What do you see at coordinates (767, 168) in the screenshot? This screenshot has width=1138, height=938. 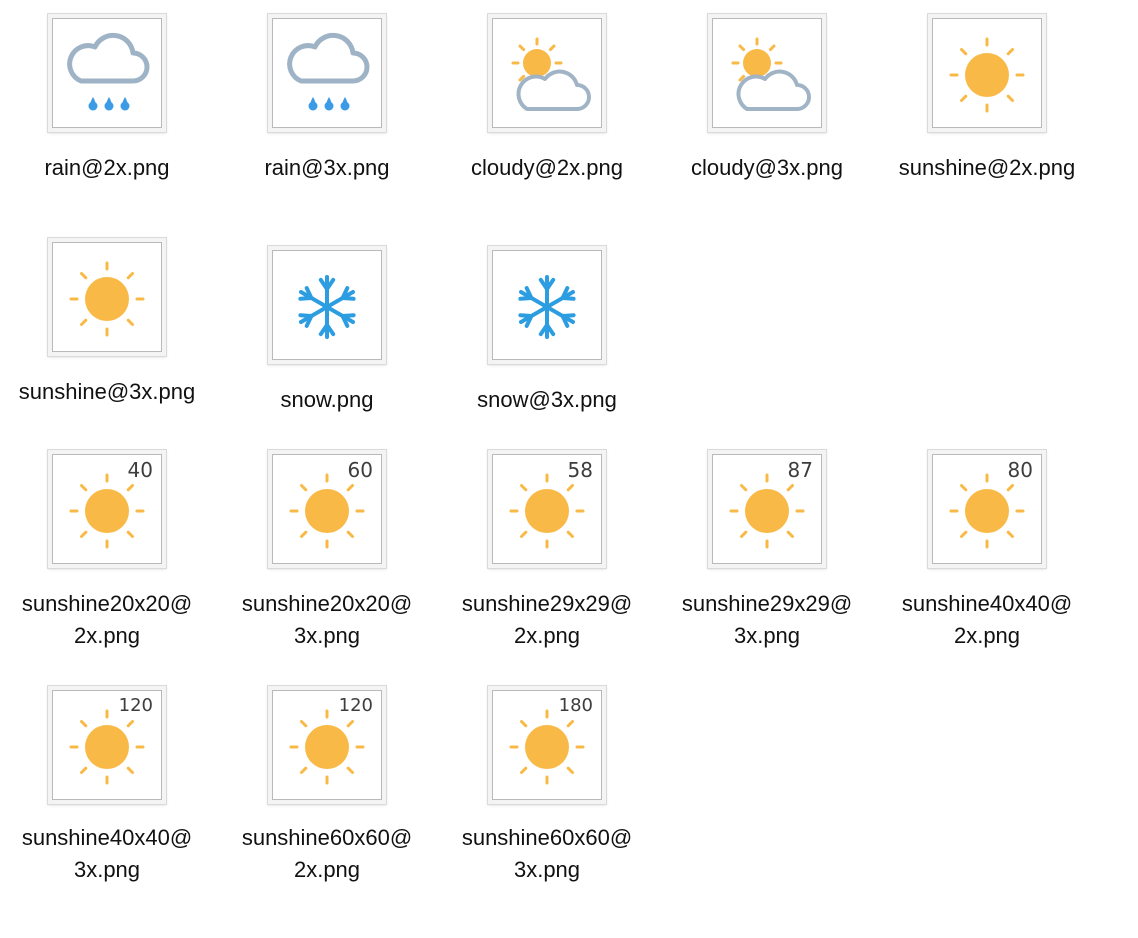 I see `file-name-label: cloudy@3x.png` at bounding box center [767, 168].